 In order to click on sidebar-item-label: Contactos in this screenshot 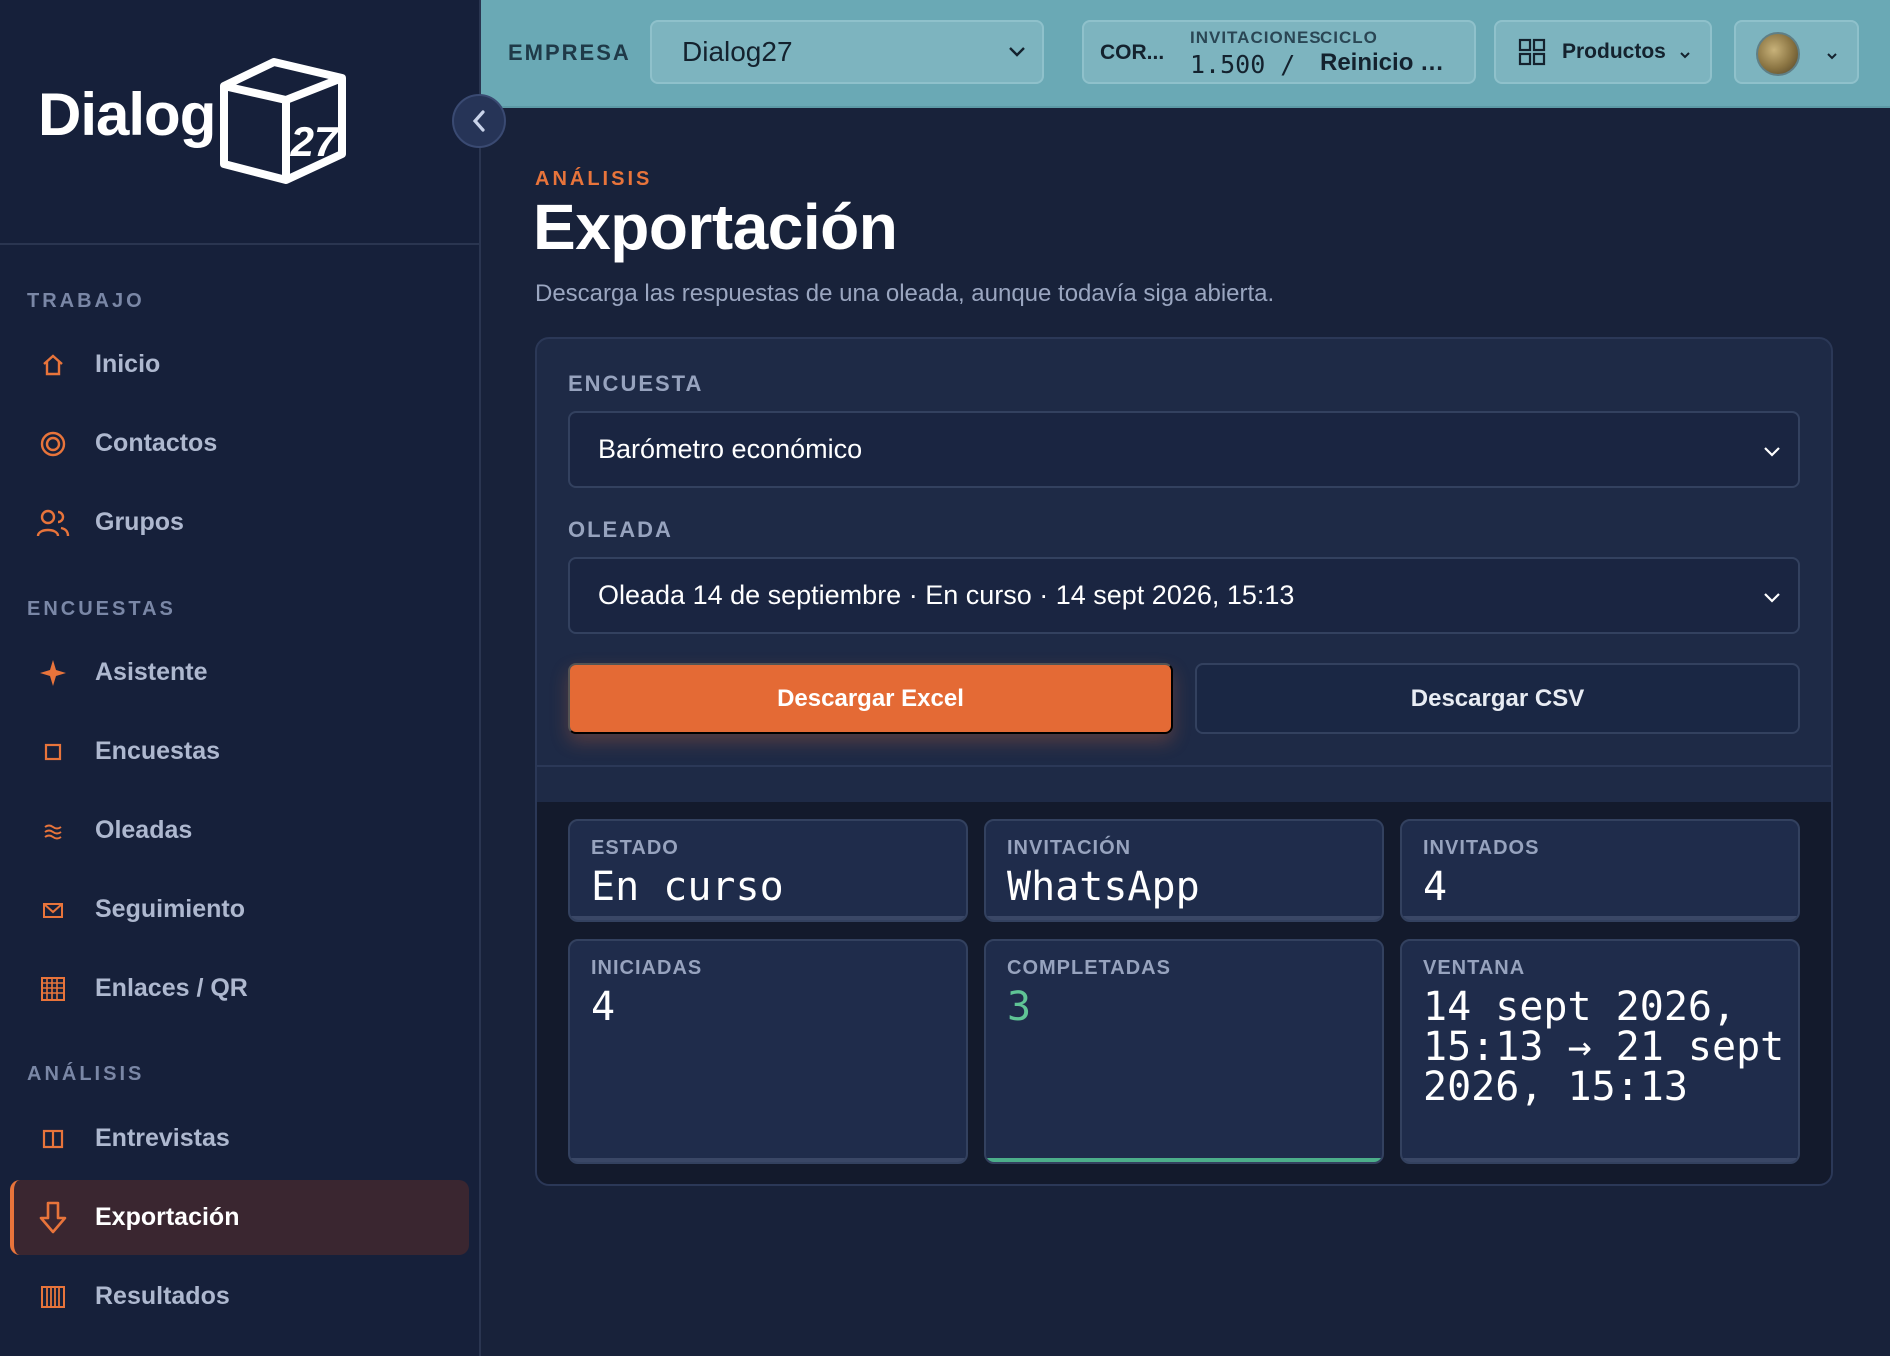, I will do `click(156, 443)`.